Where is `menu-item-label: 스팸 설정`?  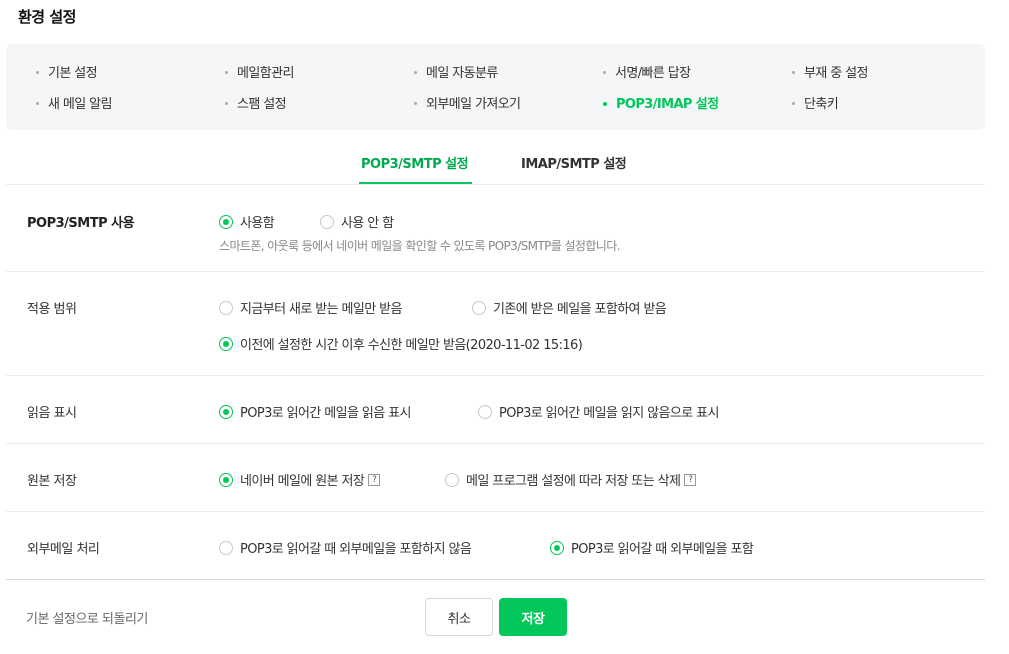 menu-item-label: 스팸 설정 is located at coordinates (262, 104).